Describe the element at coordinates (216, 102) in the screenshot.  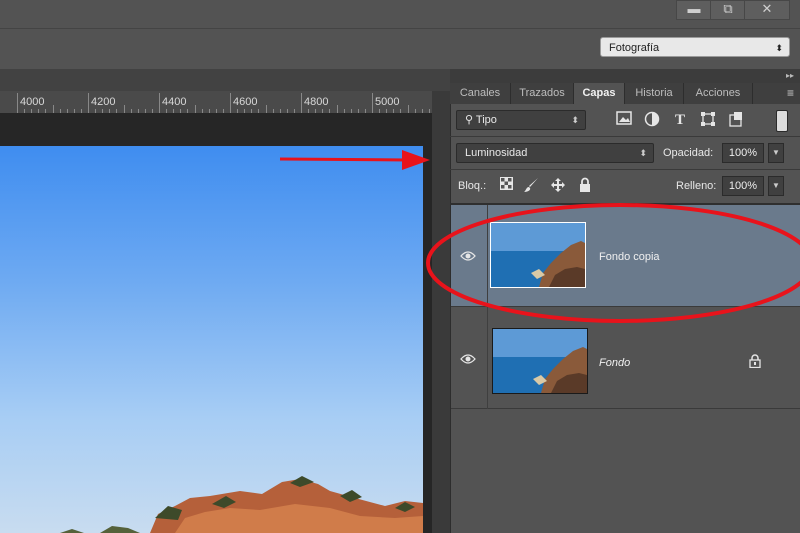
I see `horizontal-ruler: 4000 4200 4400 4600 4800 5000` at that location.